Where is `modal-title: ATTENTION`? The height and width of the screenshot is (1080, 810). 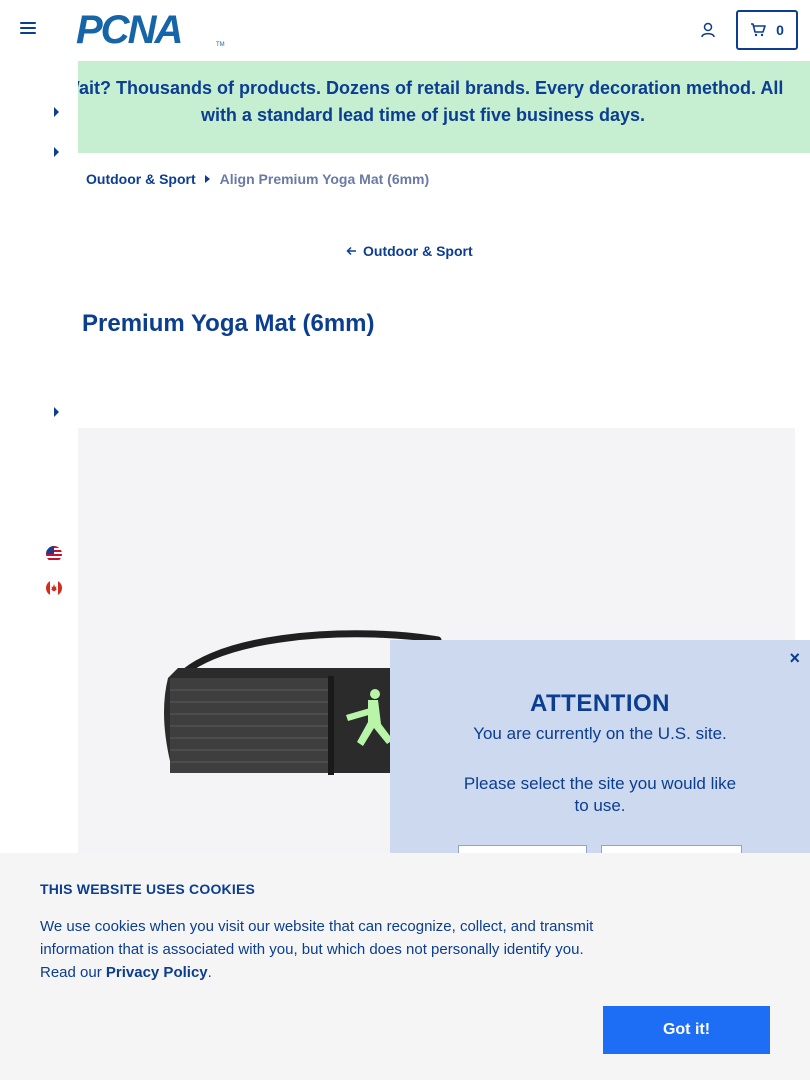
modal-title: ATTENTION is located at coordinates (600, 703).